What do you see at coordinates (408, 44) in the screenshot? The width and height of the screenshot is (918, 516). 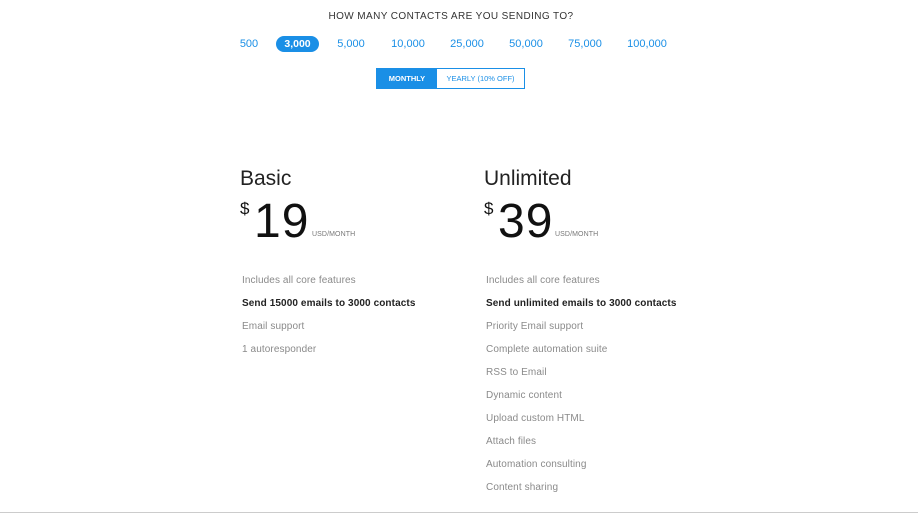 I see `contacts-option-10000: 10,000` at bounding box center [408, 44].